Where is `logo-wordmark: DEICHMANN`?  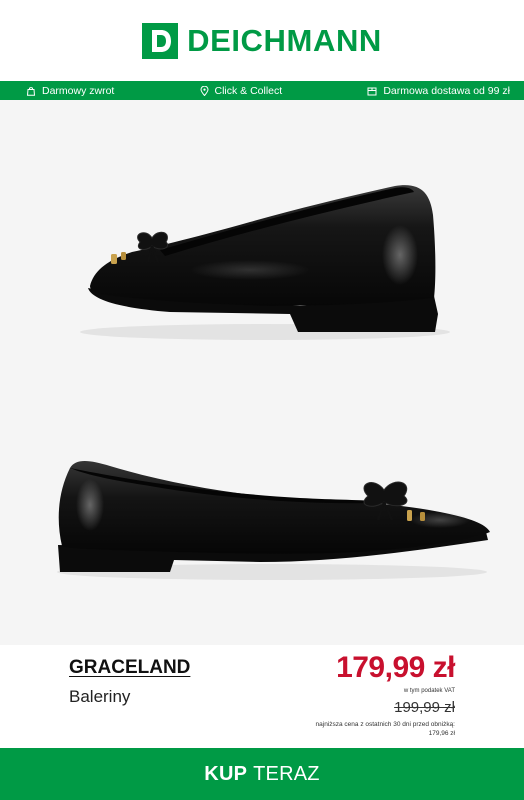
logo-wordmark: DEICHMANN is located at coordinates (284, 40).